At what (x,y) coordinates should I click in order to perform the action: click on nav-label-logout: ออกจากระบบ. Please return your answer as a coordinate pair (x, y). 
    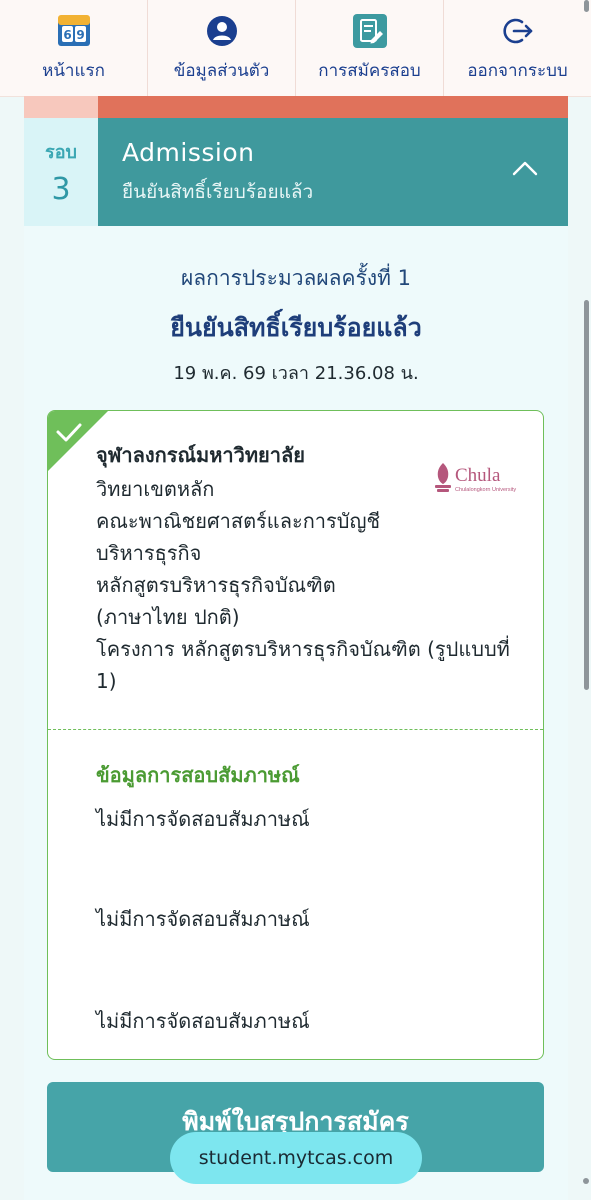
    Looking at the image, I should click on (517, 71).